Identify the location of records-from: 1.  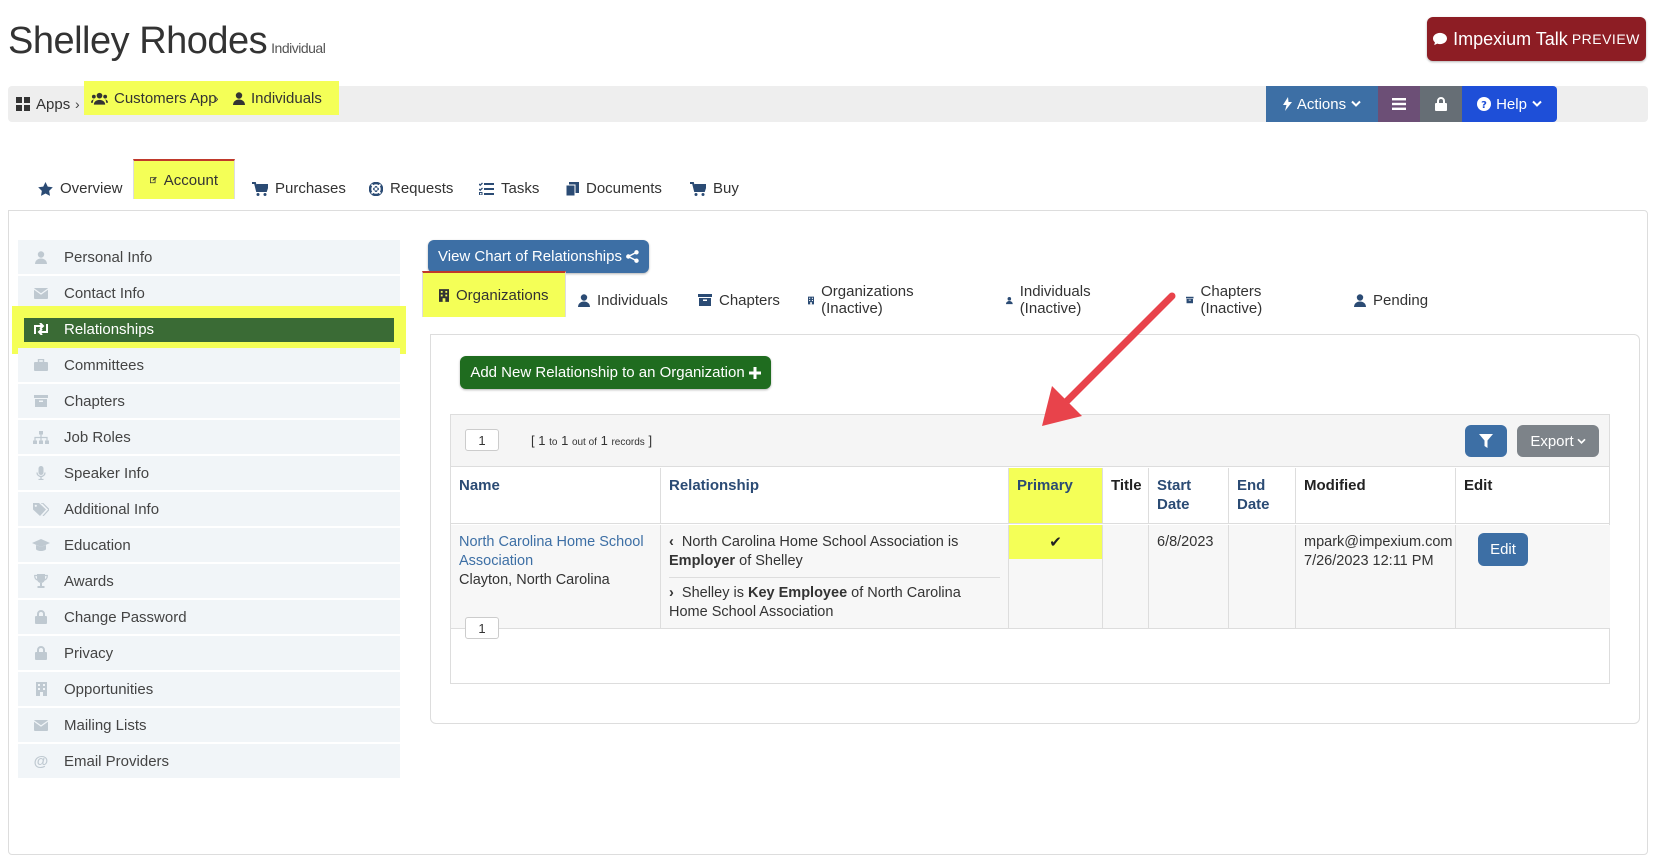
(542, 440).